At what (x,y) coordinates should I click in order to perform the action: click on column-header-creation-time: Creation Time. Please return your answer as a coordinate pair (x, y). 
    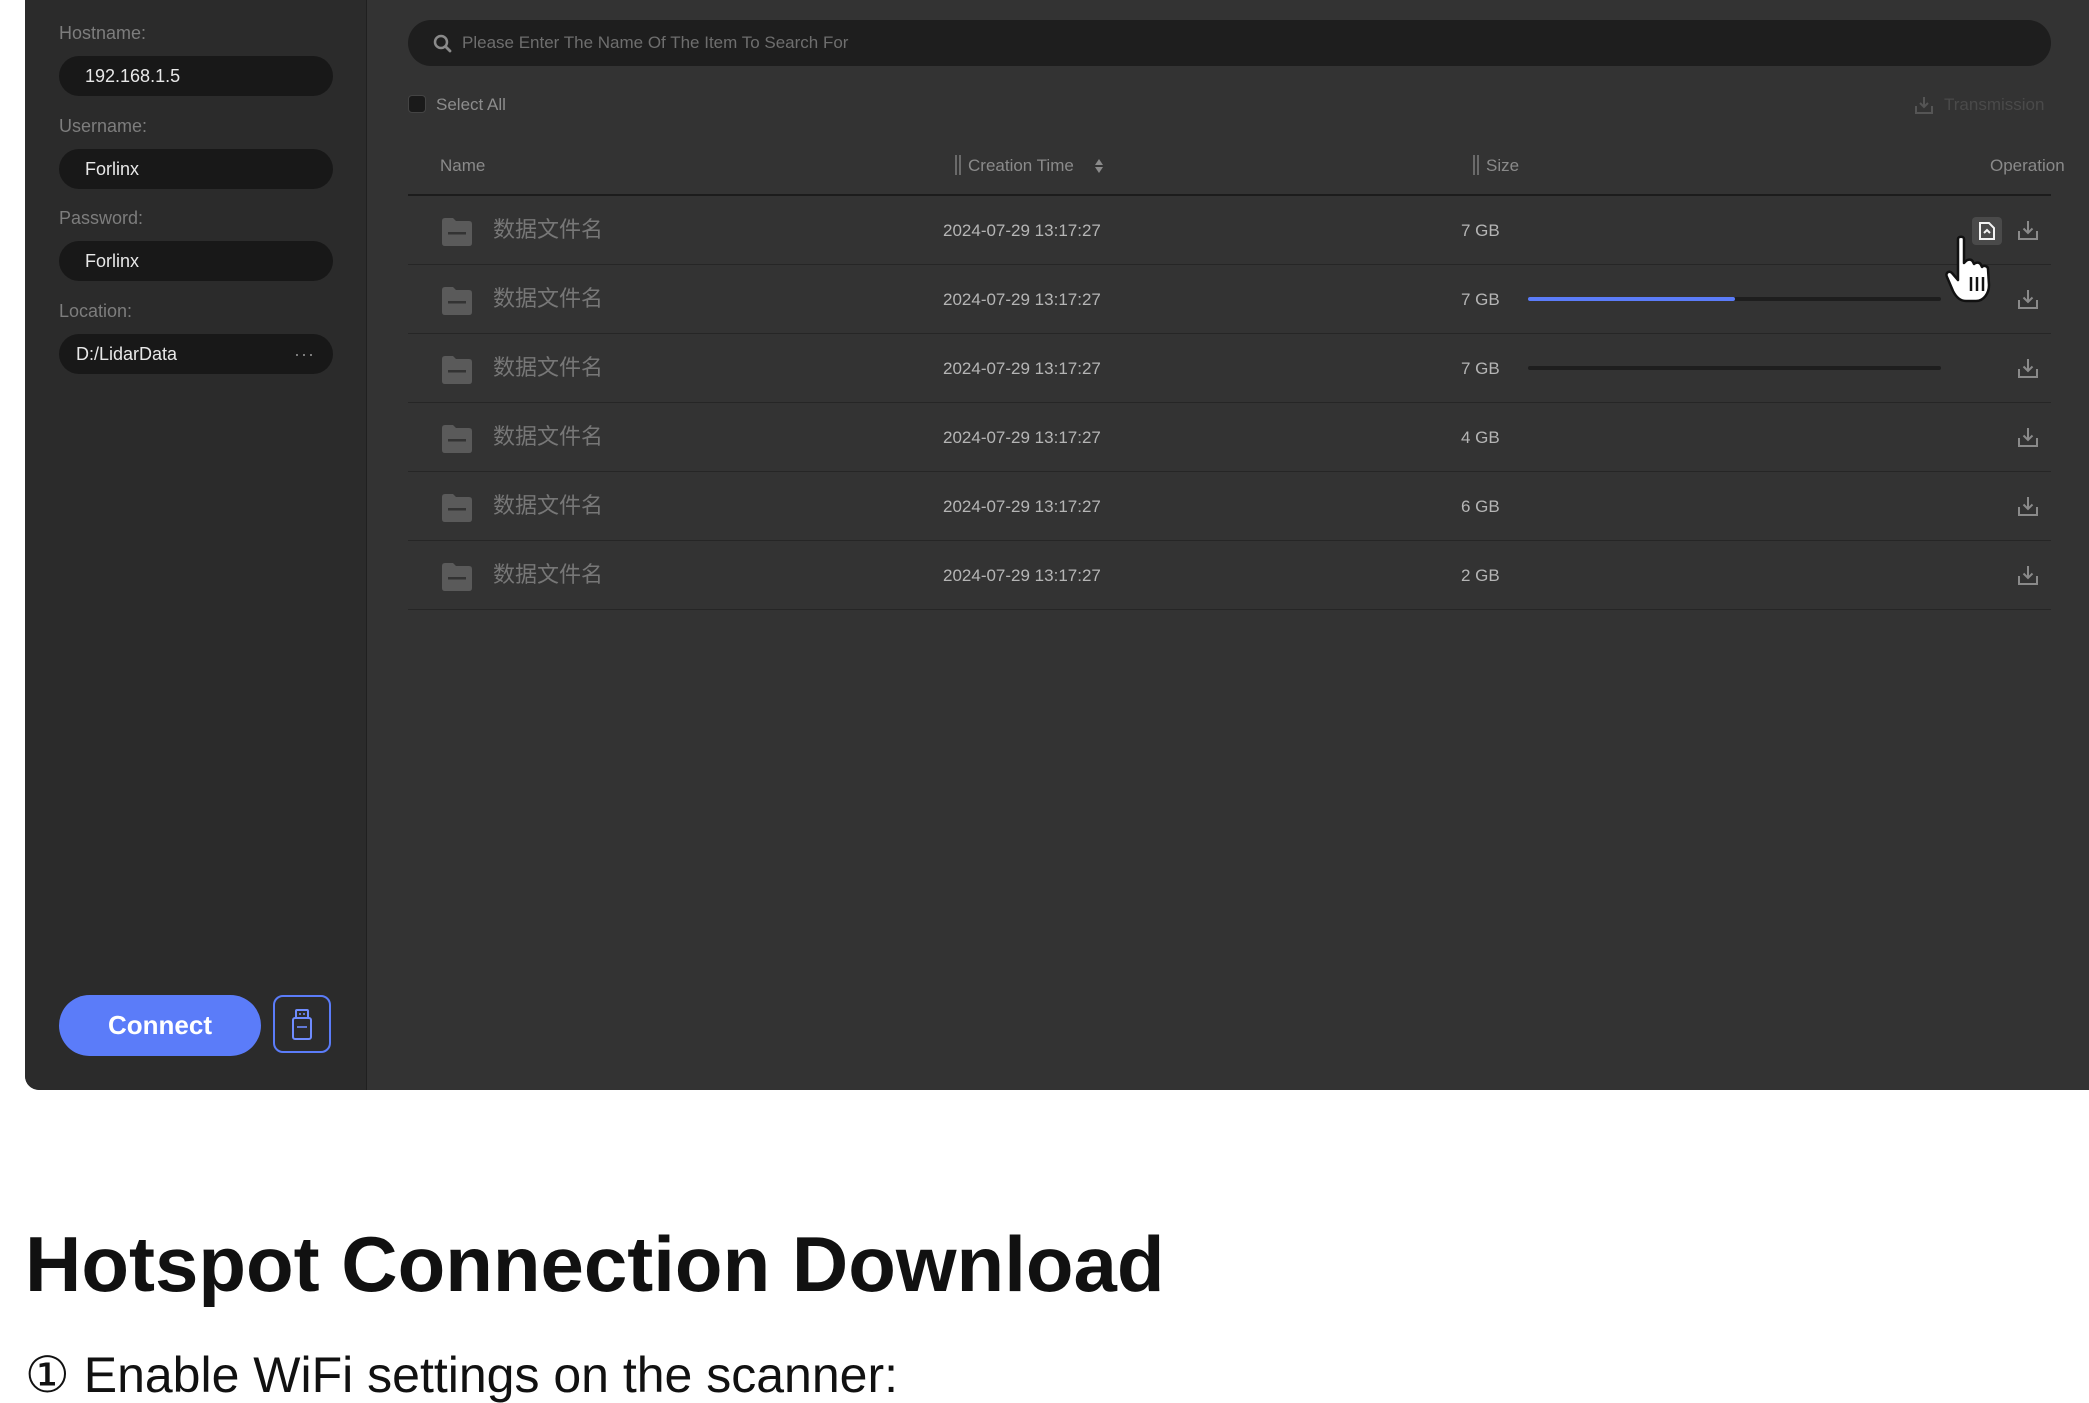
    Looking at the image, I should click on (1021, 166).